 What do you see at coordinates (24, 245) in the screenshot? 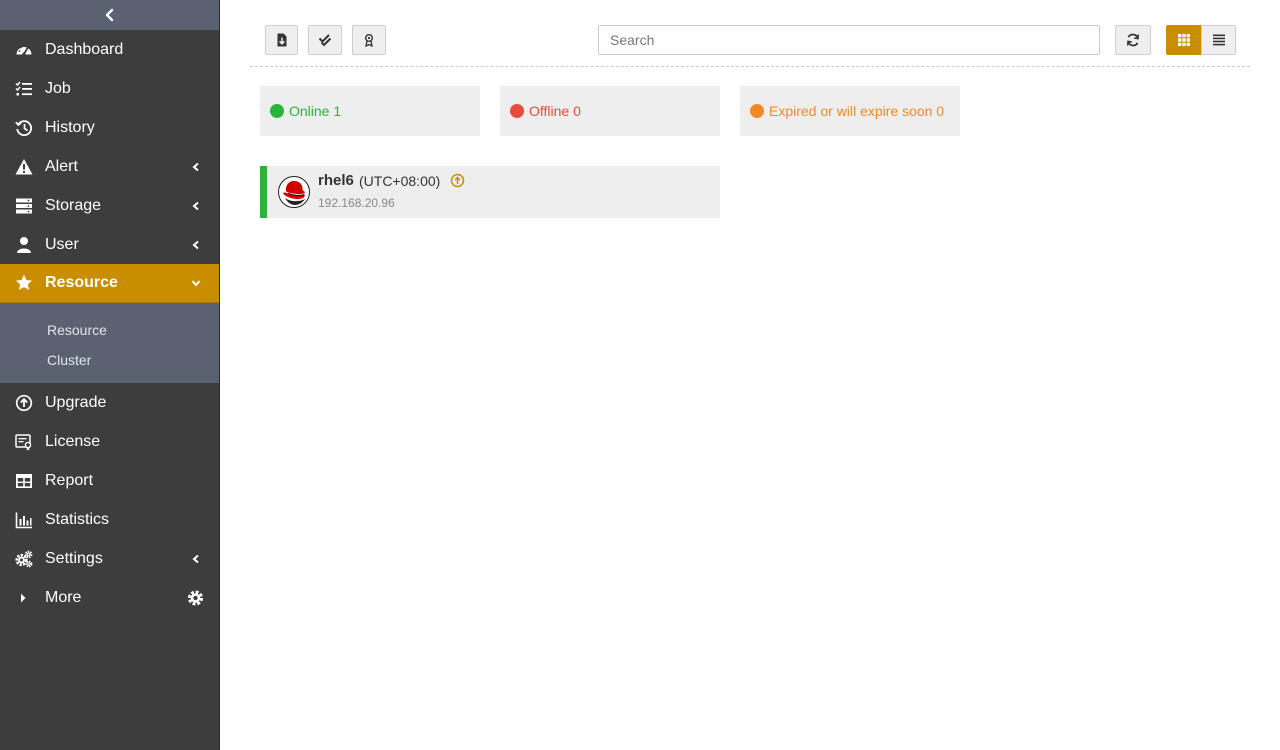
I see `user-icon` at bounding box center [24, 245].